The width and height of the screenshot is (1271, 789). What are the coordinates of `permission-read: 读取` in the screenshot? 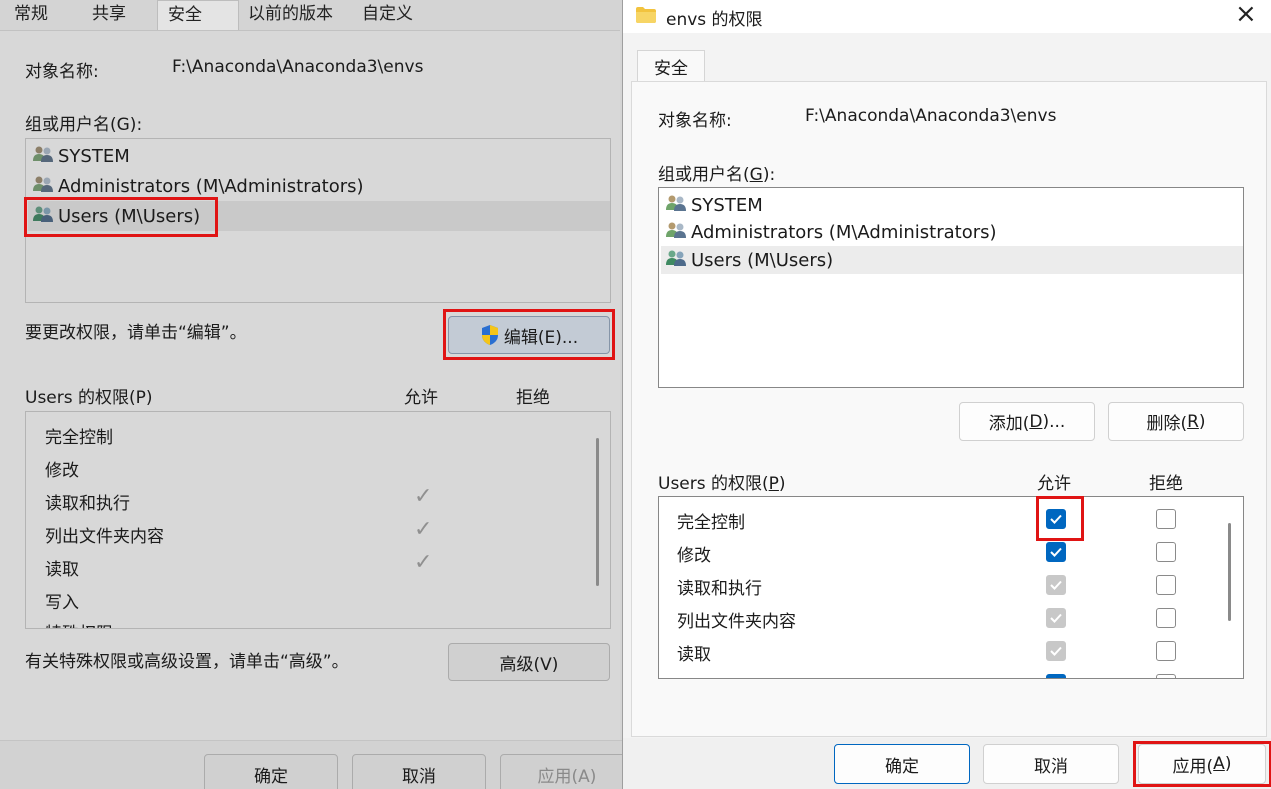 It's located at (694, 655).